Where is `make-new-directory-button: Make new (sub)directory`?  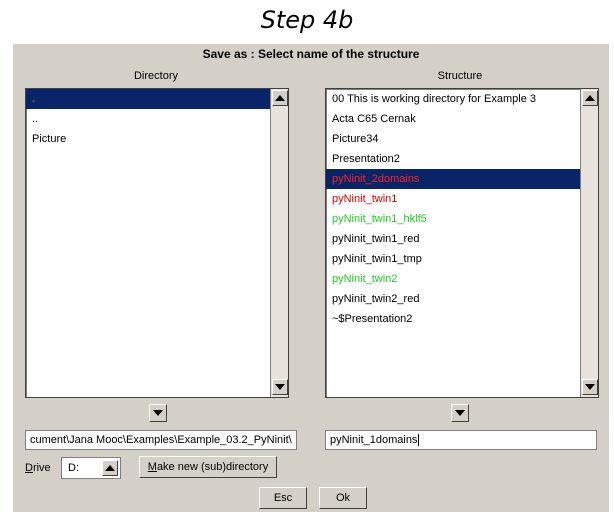
make-new-directory-button: Make new (sub)directory is located at coordinates (208, 467).